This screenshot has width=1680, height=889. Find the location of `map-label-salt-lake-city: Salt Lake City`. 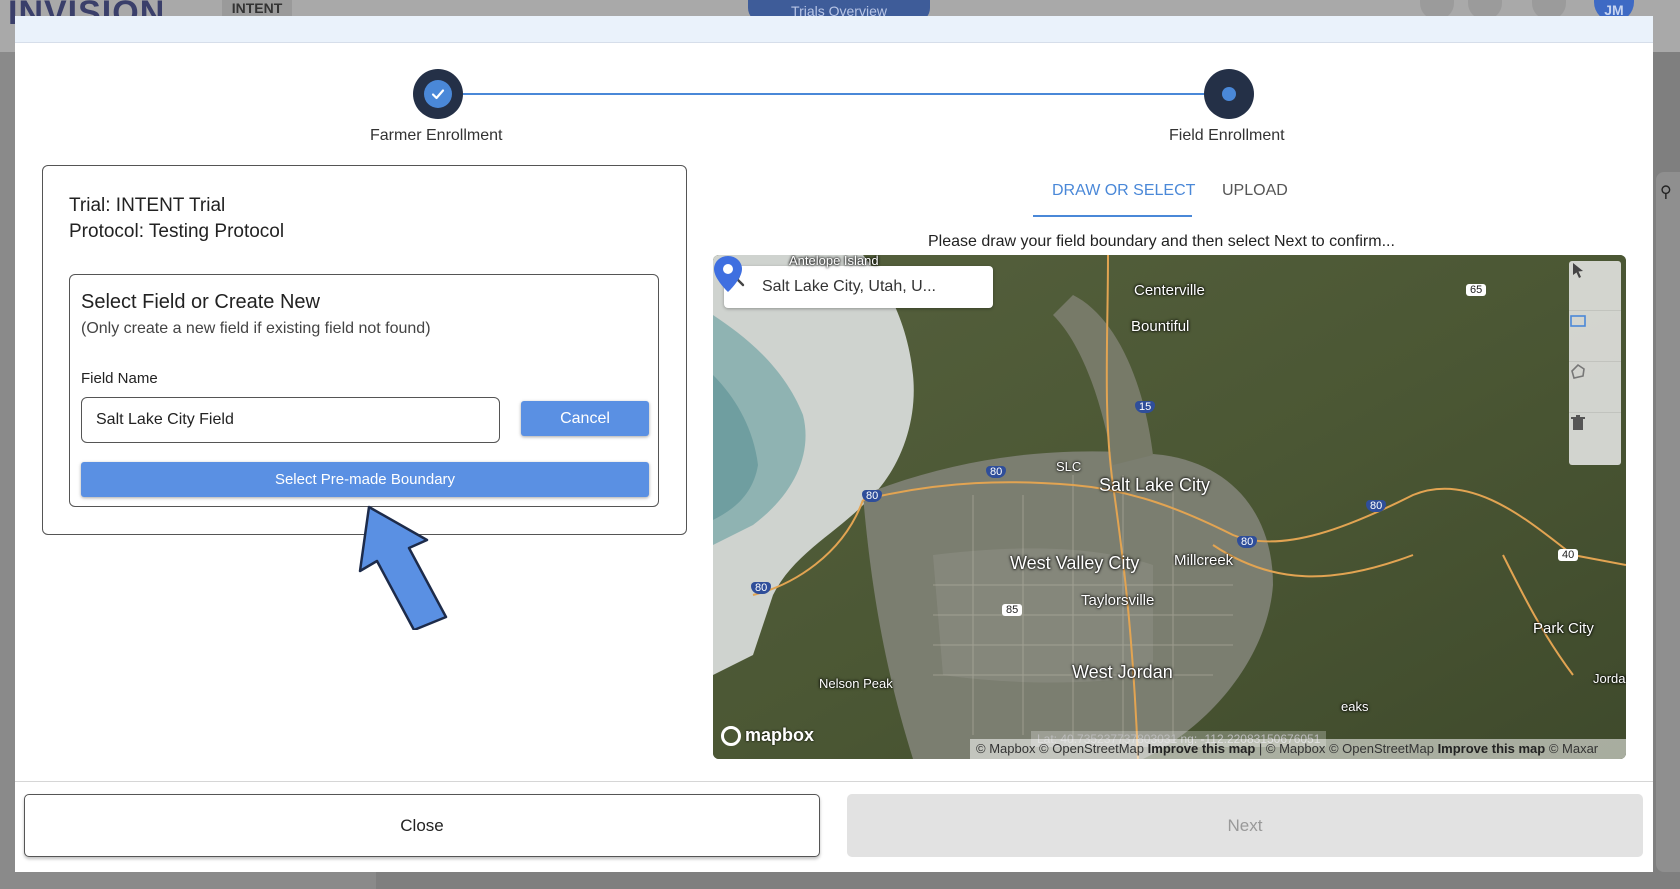

map-label-salt-lake-city: Salt Lake City is located at coordinates (1155, 485).